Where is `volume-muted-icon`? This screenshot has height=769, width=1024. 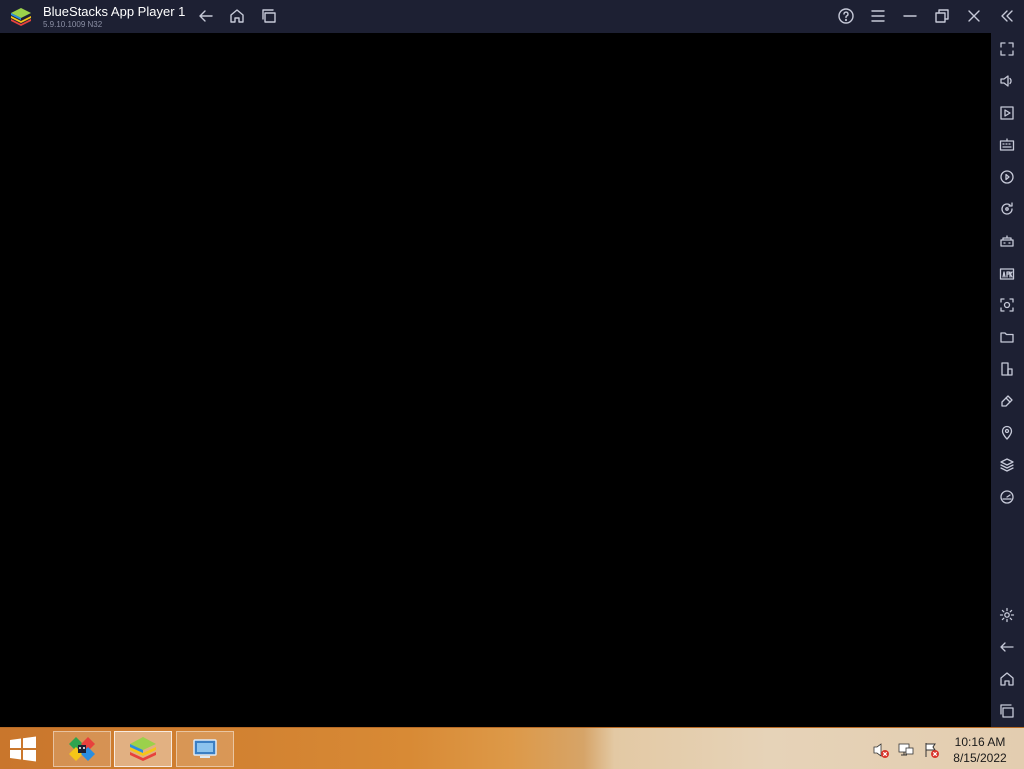 volume-muted-icon is located at coordinates (881, 750).